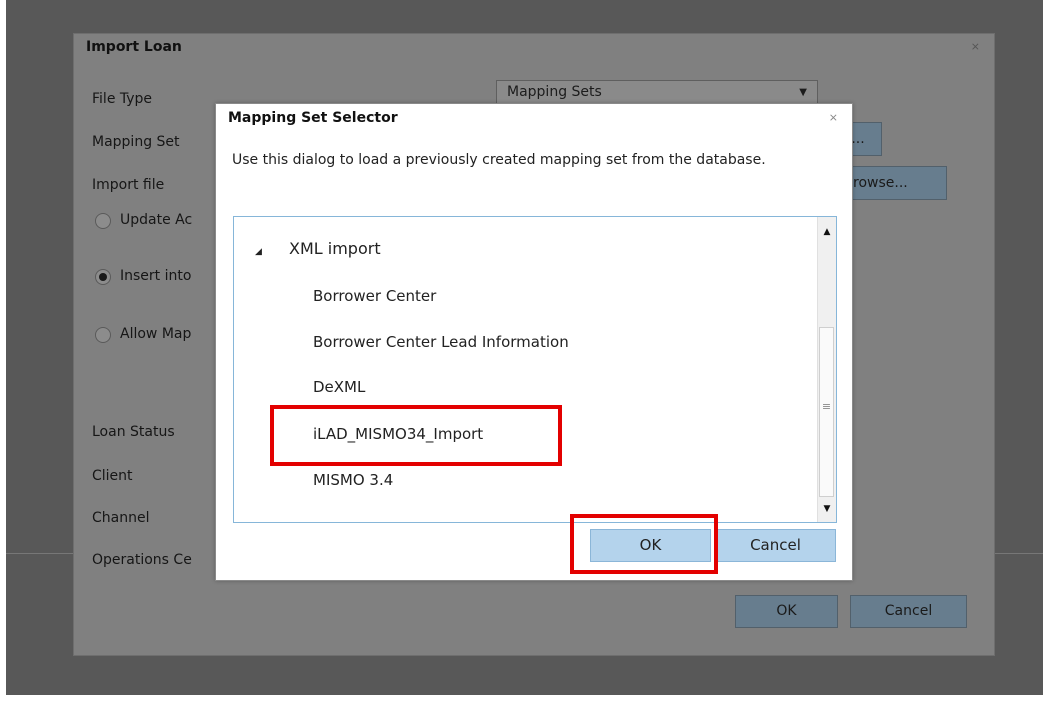  I want to click on radio-allow-map-label: Allow Map, so click(156, 334).